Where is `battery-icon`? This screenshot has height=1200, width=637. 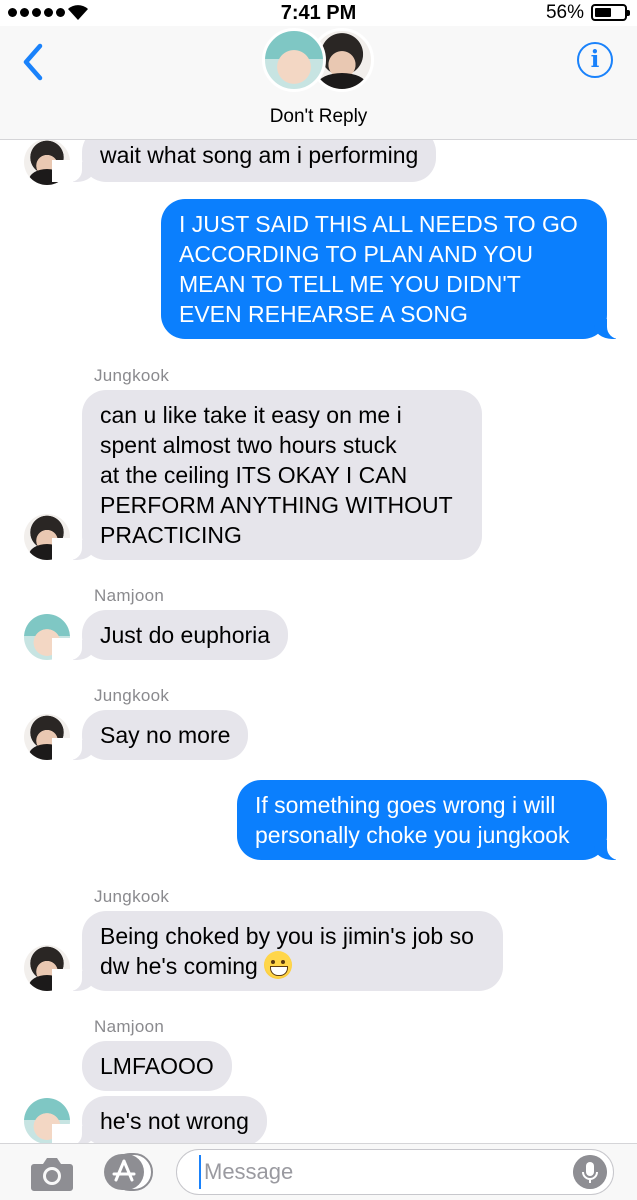 battery-icon is located at coordinates (610, 12).